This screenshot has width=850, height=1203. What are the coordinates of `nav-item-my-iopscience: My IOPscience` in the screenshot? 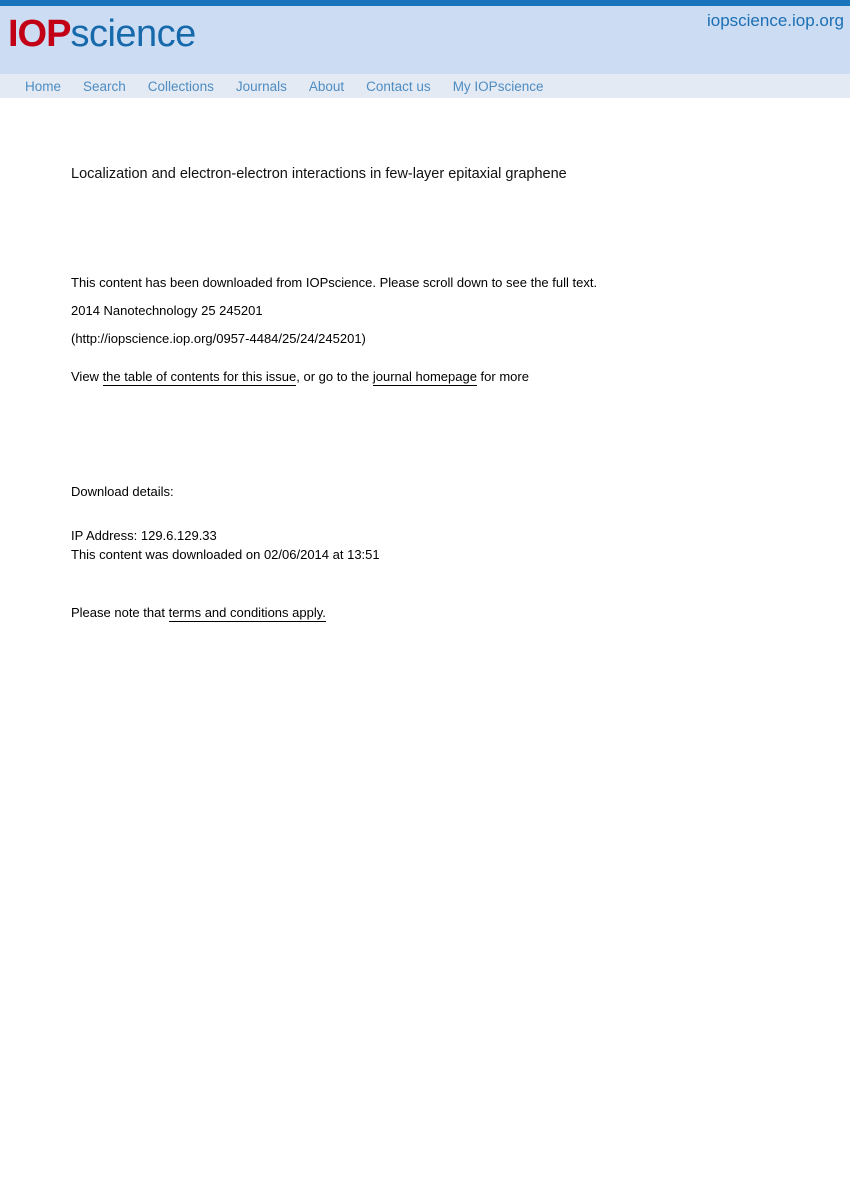 It's located at (498, 86).